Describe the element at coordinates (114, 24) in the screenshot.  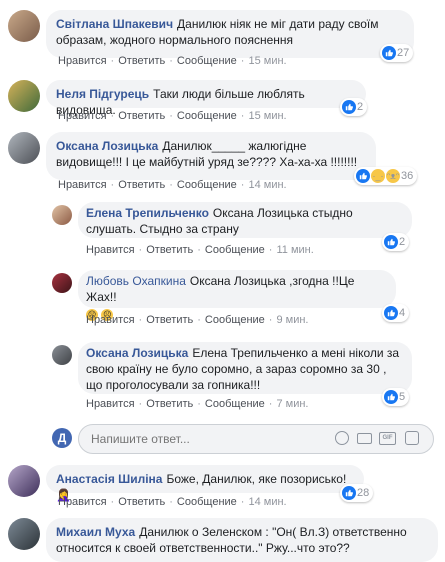
I see `comment-author: Світлана Шпакевич` at that location.